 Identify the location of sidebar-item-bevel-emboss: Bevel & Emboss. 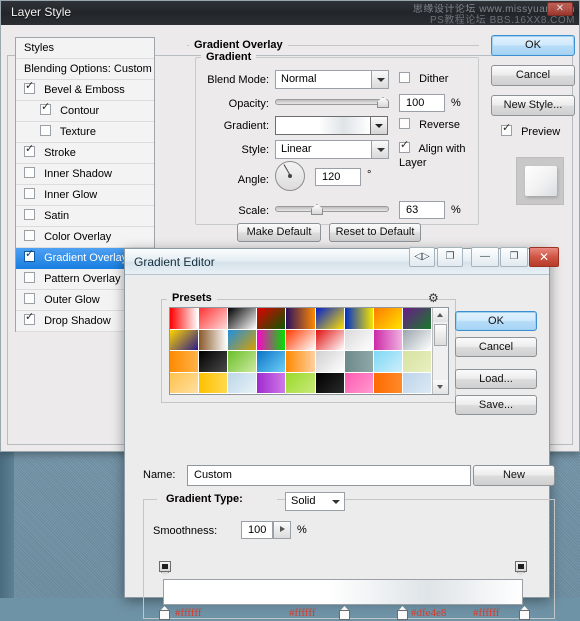
(85, 90).